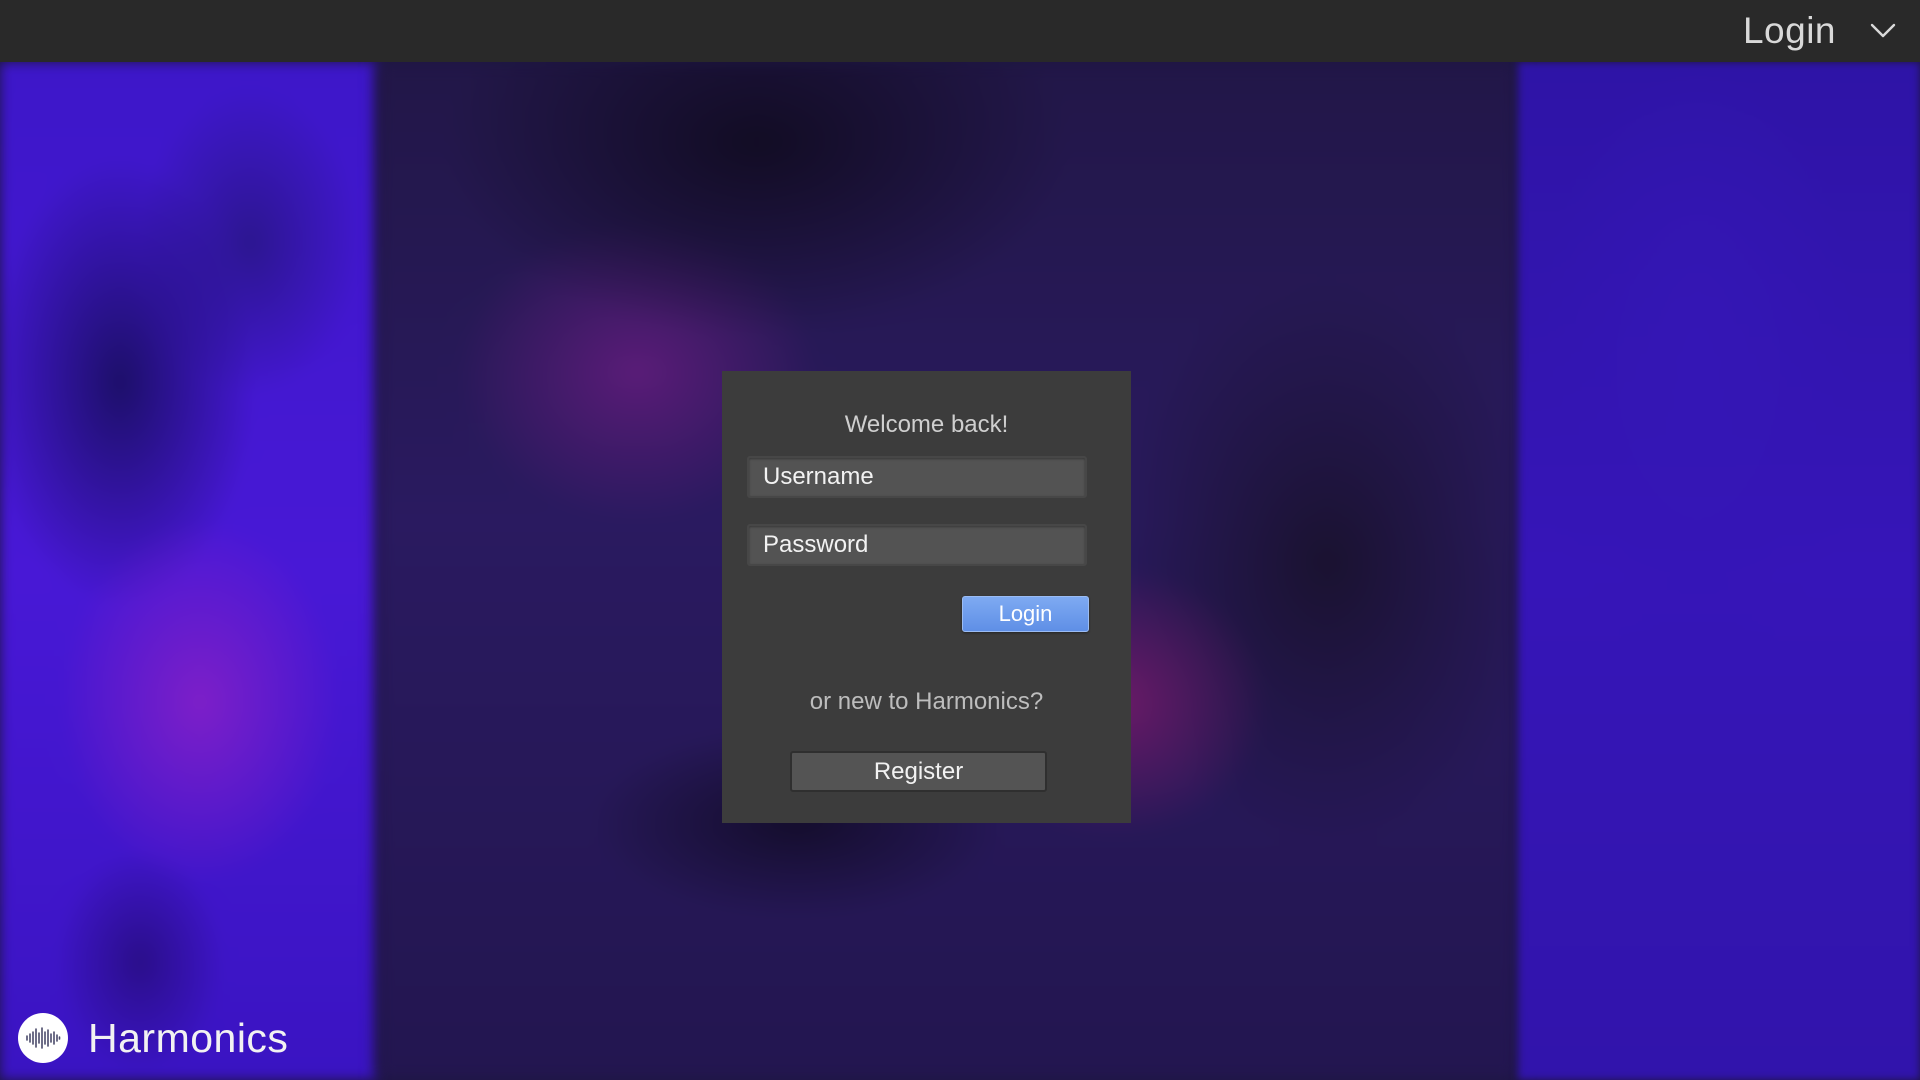 The width and height of the screenshot is (1920, 1080). Describe the element at coordinates (188, 1037) in the screenshot. I see `brand-name: Harmonics` at that location.